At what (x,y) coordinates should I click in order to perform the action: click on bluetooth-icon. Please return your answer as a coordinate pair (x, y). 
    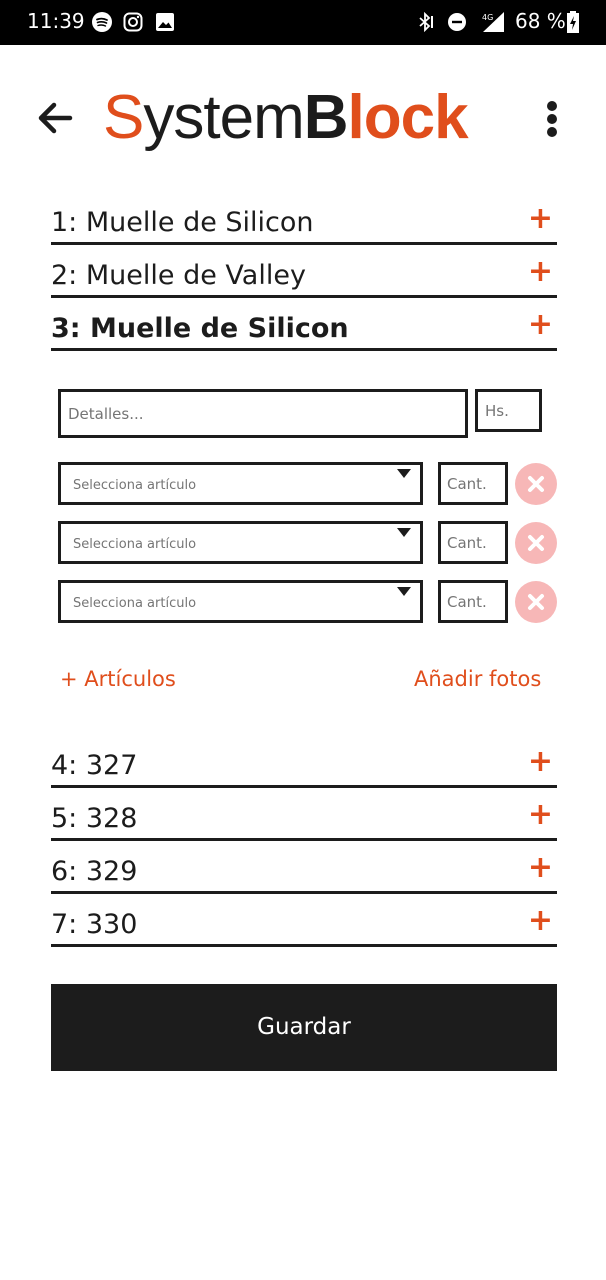
    Looking at the image, I should click on (426, 22).